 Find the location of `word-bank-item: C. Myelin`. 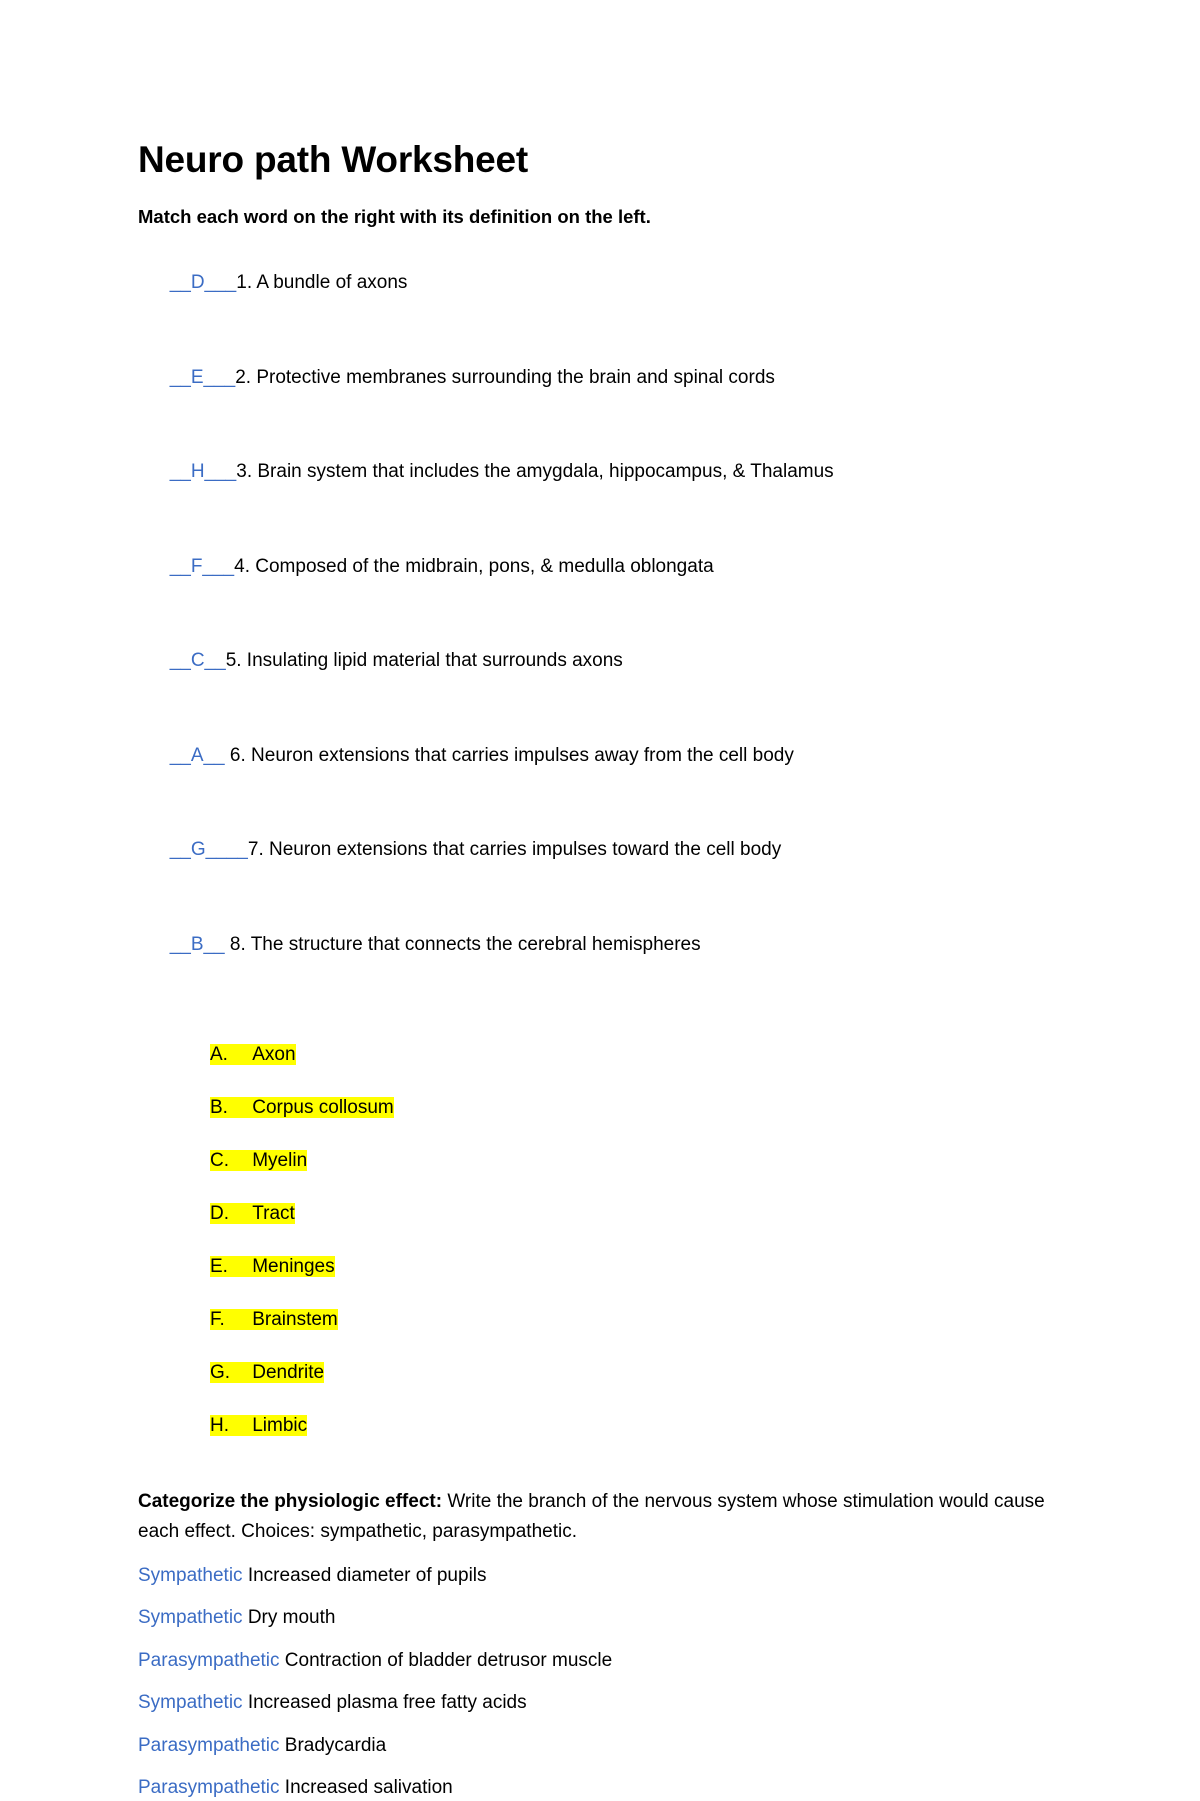

word-bank-item: C. Myelin is located at coordinates (640, 1161).